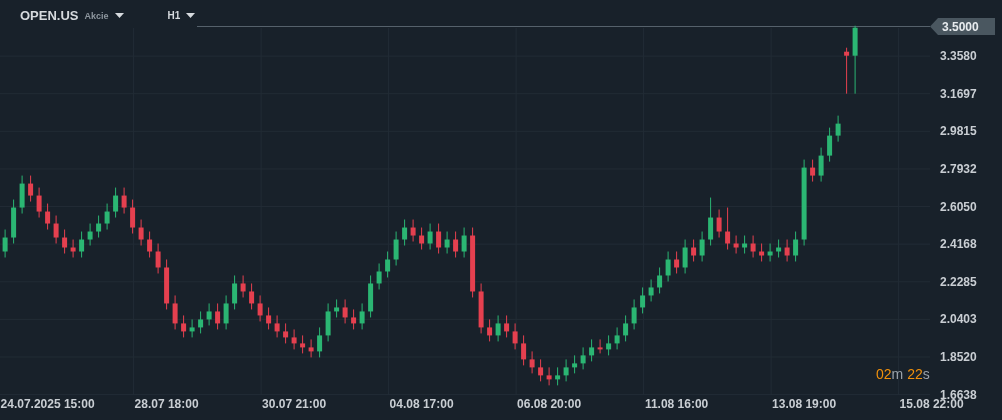 The image size is (1002, 420). Describe the element at coordinates (804, 404) in the screenshot. I see `time-axis-label: 13.08 19:00` at that location.